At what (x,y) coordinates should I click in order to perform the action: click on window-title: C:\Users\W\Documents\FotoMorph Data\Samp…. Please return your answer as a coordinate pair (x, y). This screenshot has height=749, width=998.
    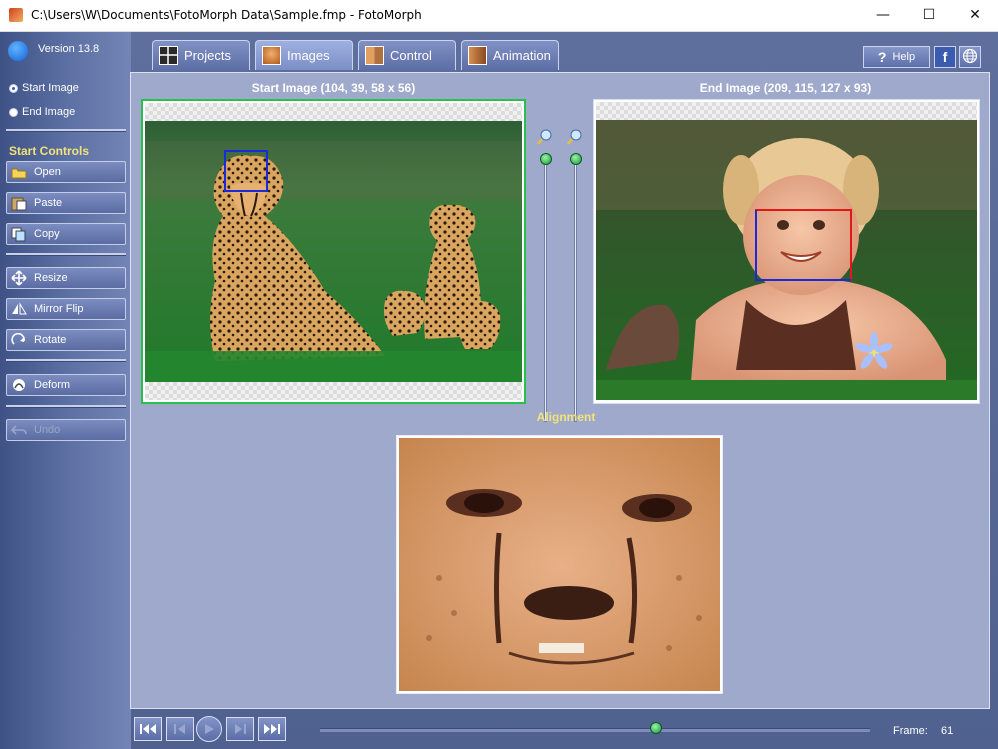
    Looking at the image, I should click on (226, 15).